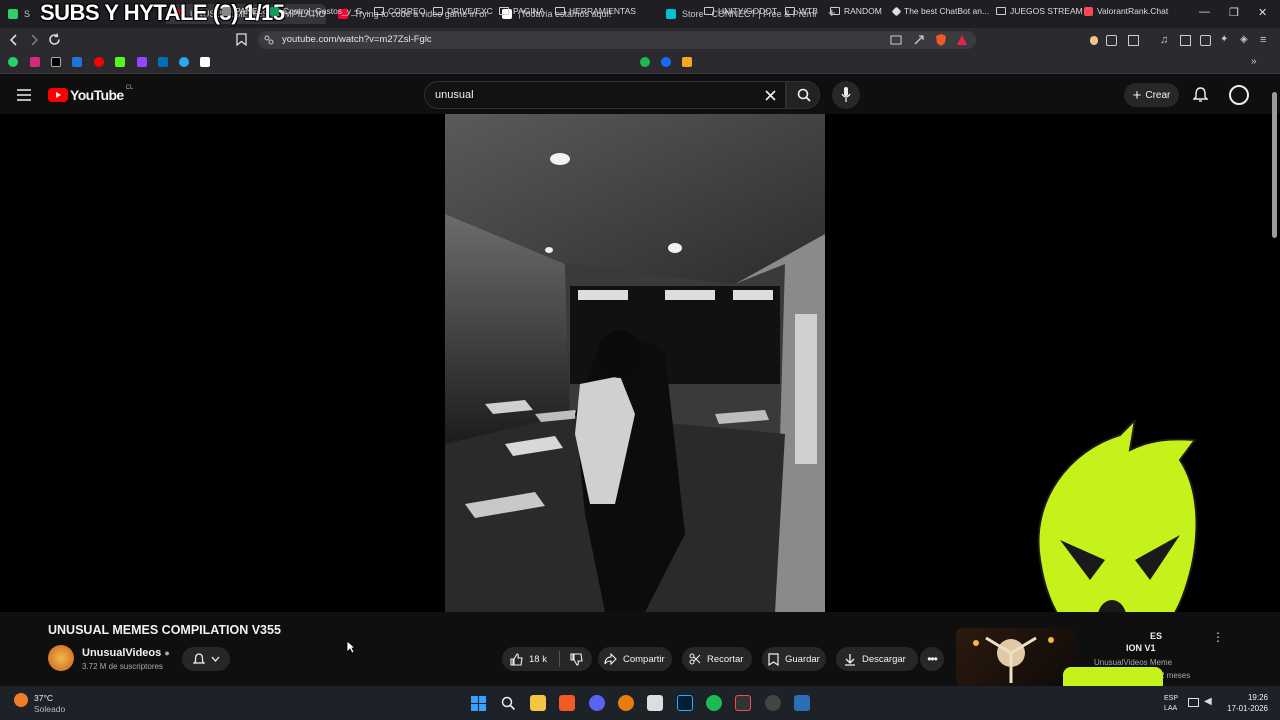 This screenshot has height=720, width=1280. Describe the element at coordinates (884, 659) in the screenshot. I see `download-label: Descargar` at that location.